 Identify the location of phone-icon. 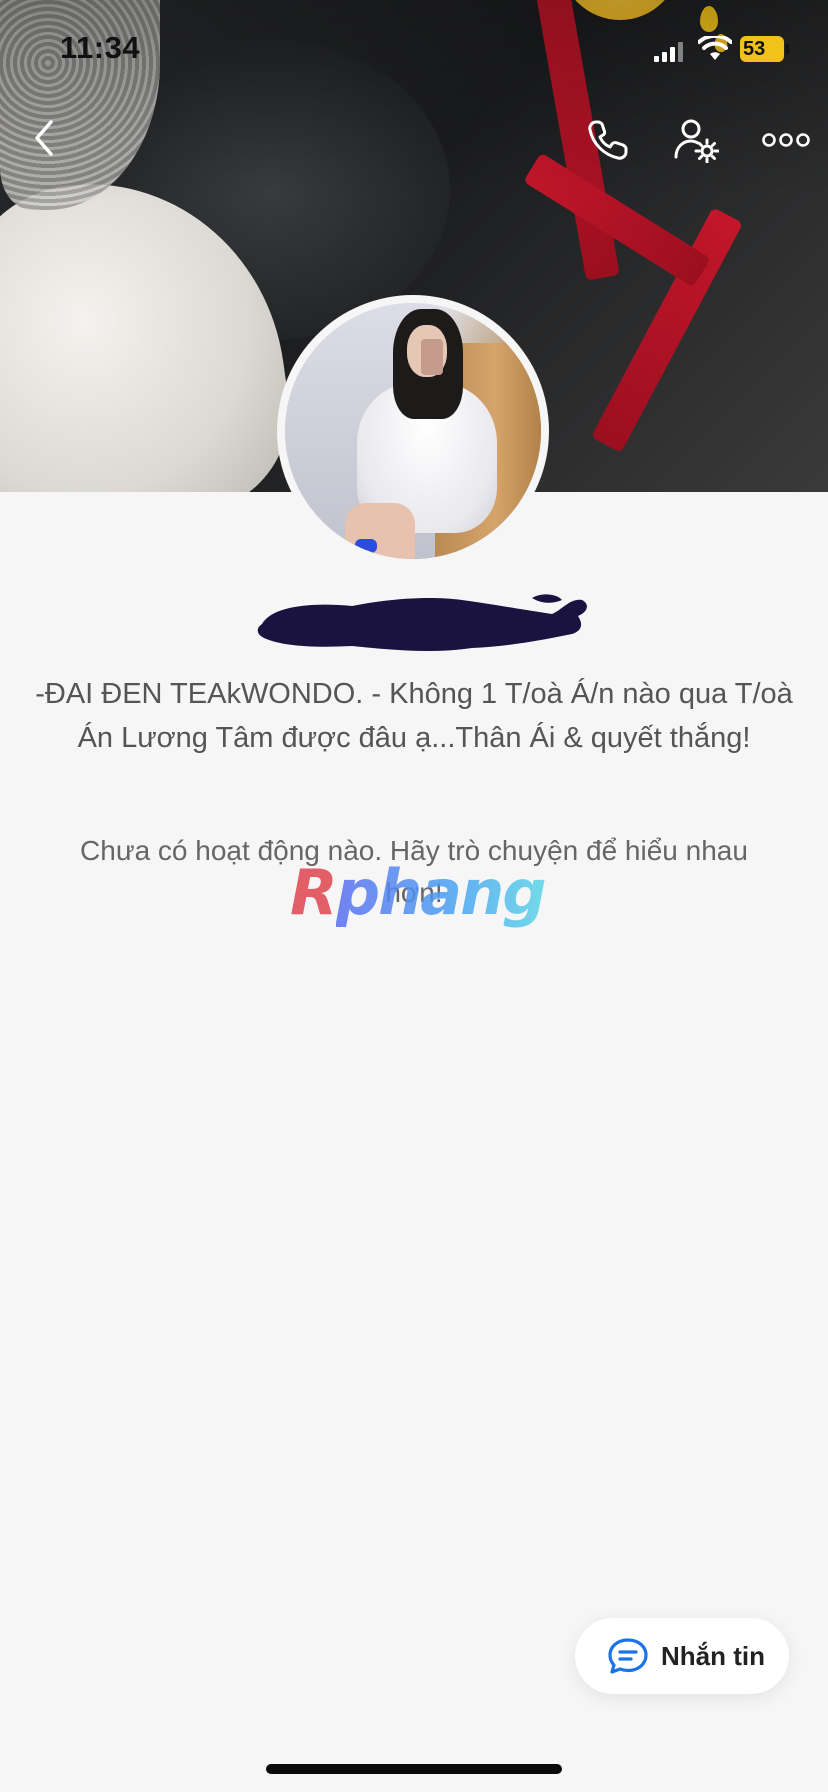
(608, 140).